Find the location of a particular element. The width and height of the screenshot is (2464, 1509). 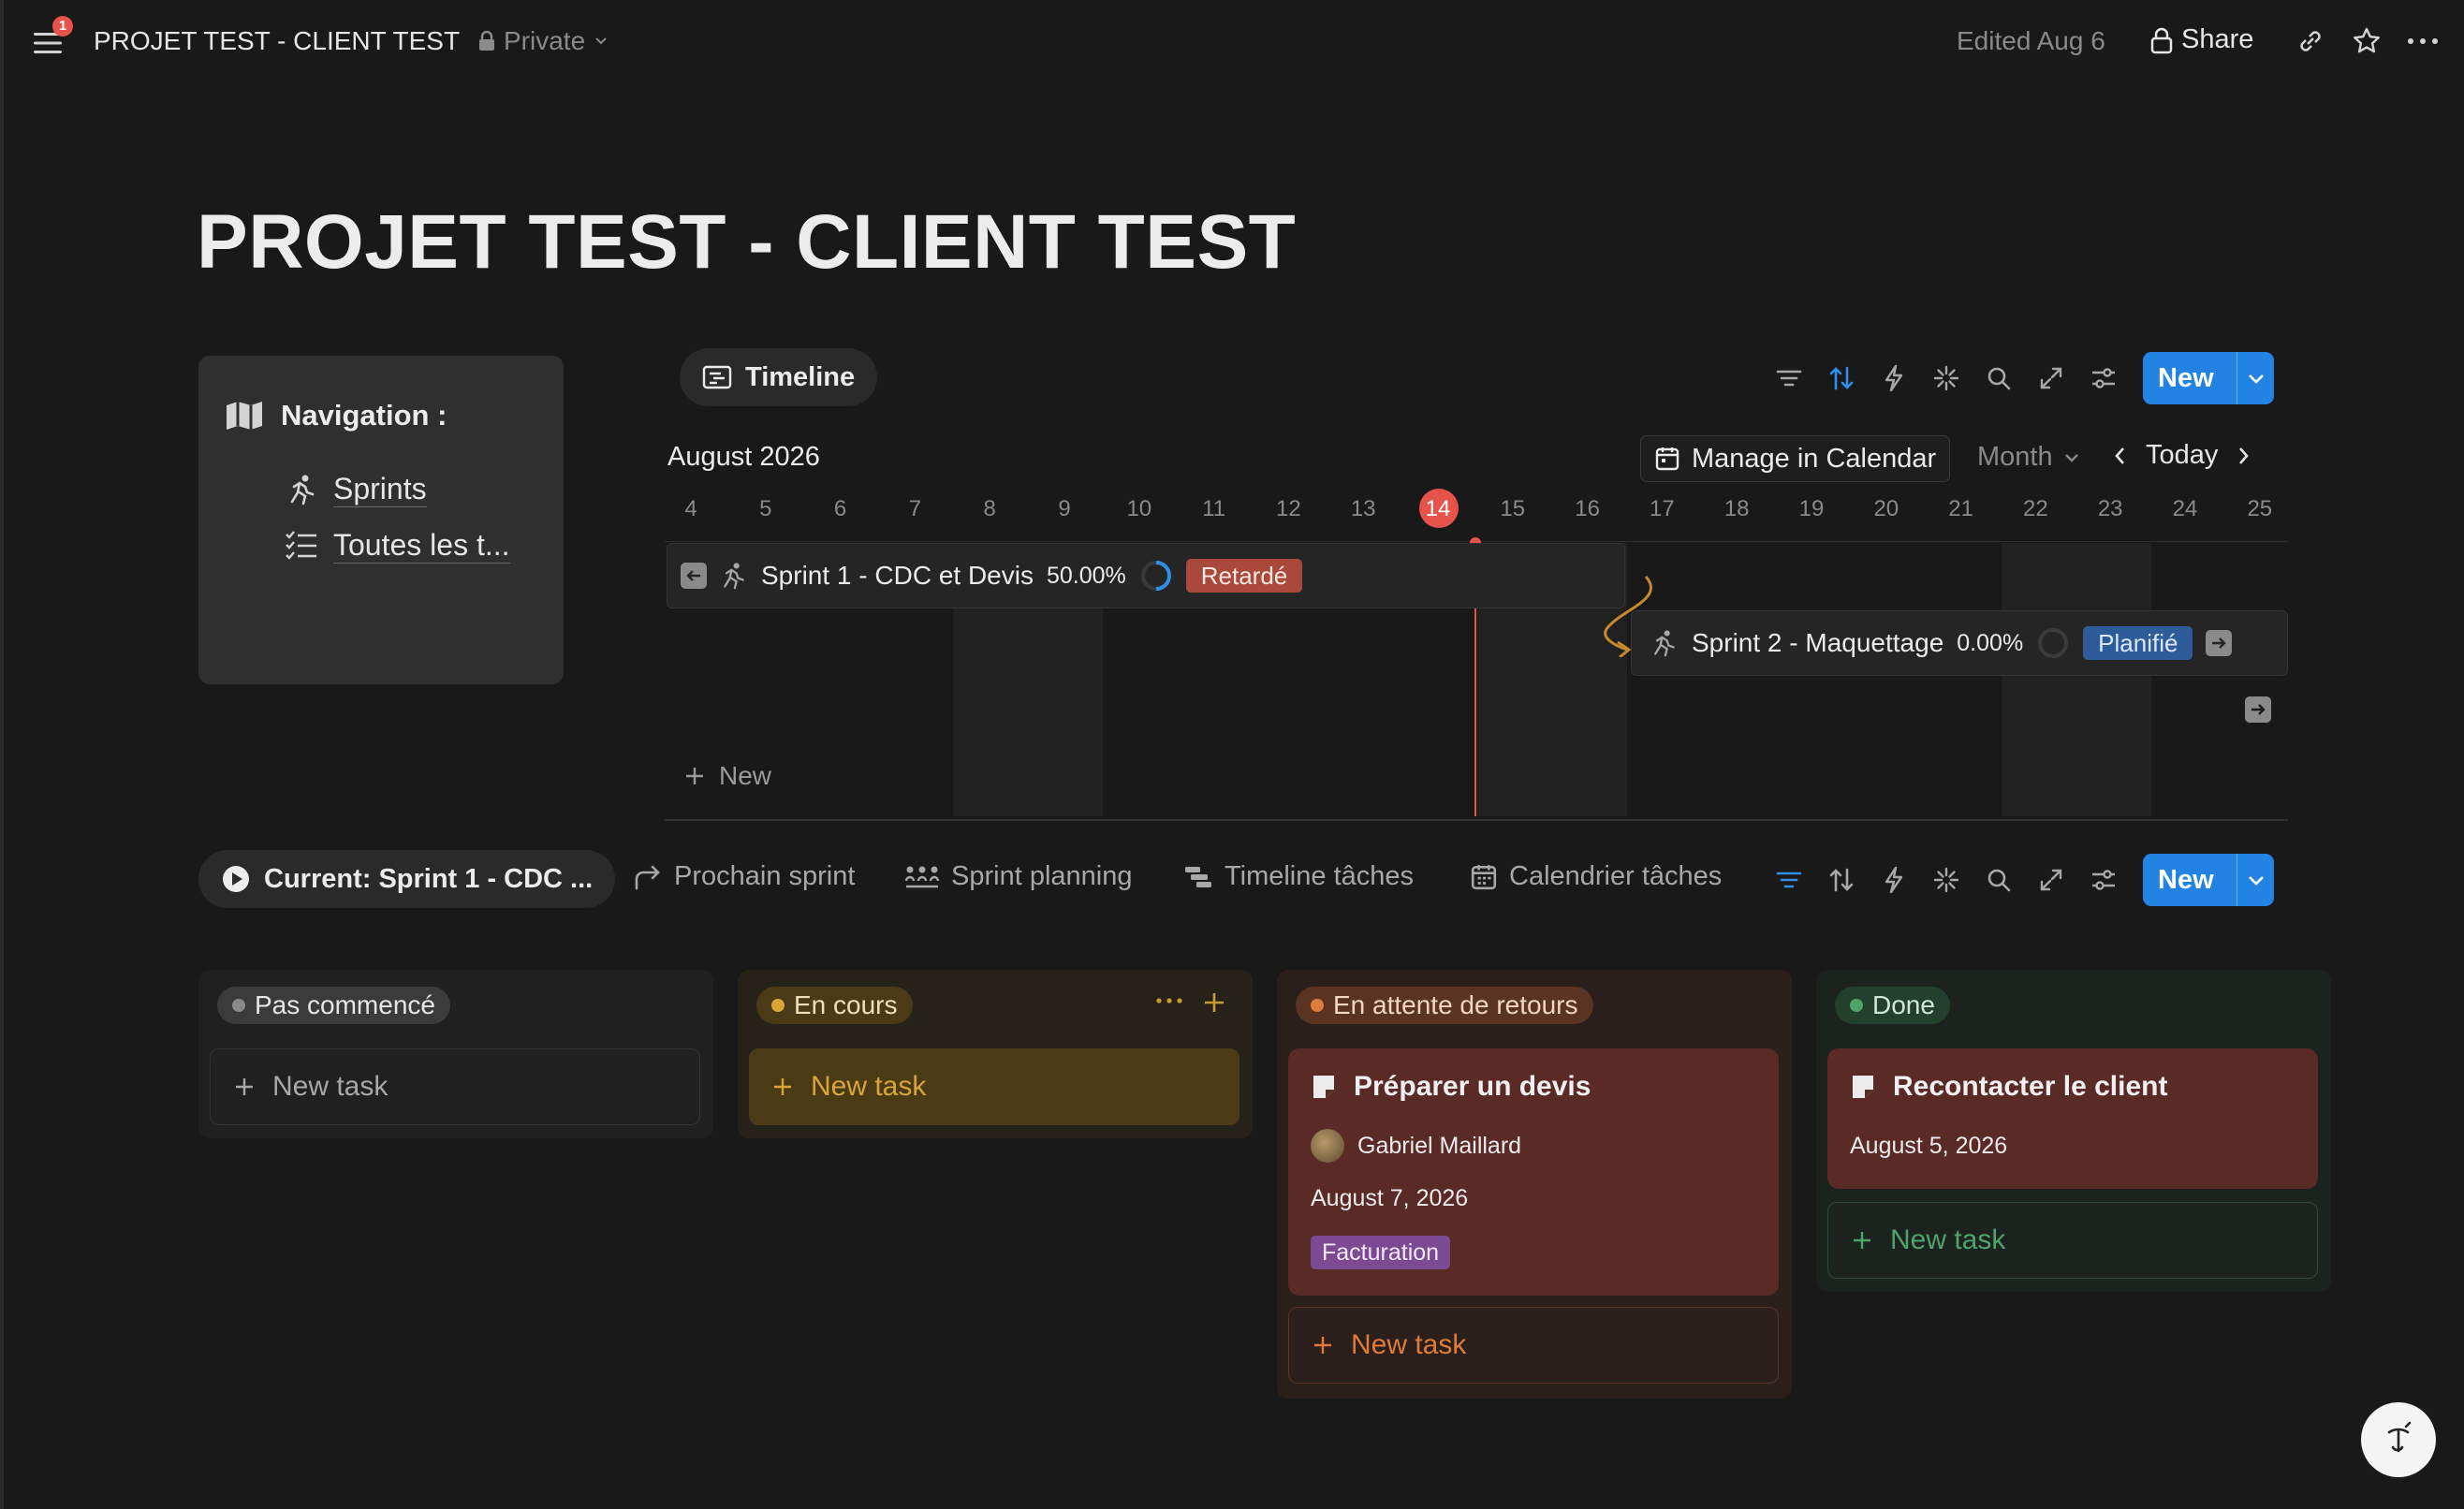

status-badge: Retardé is located at coordinates (1244, 576).